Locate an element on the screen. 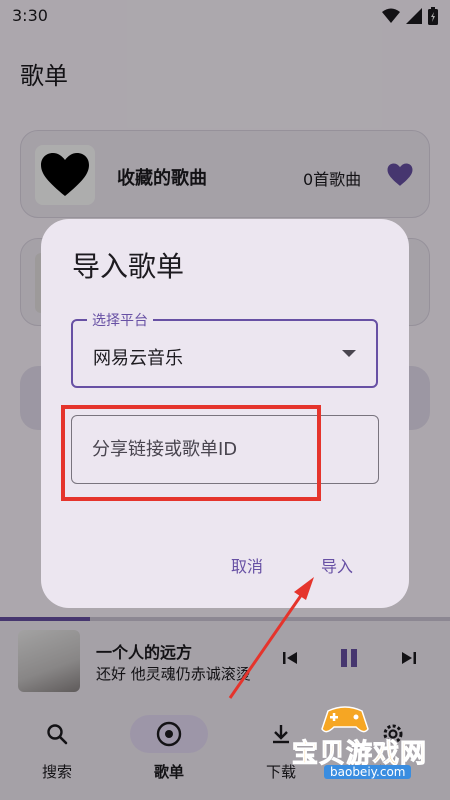 This screenshot has width=450, height=800. platform-select-value: 网易云音乐 is located at coordinates (138, 358).